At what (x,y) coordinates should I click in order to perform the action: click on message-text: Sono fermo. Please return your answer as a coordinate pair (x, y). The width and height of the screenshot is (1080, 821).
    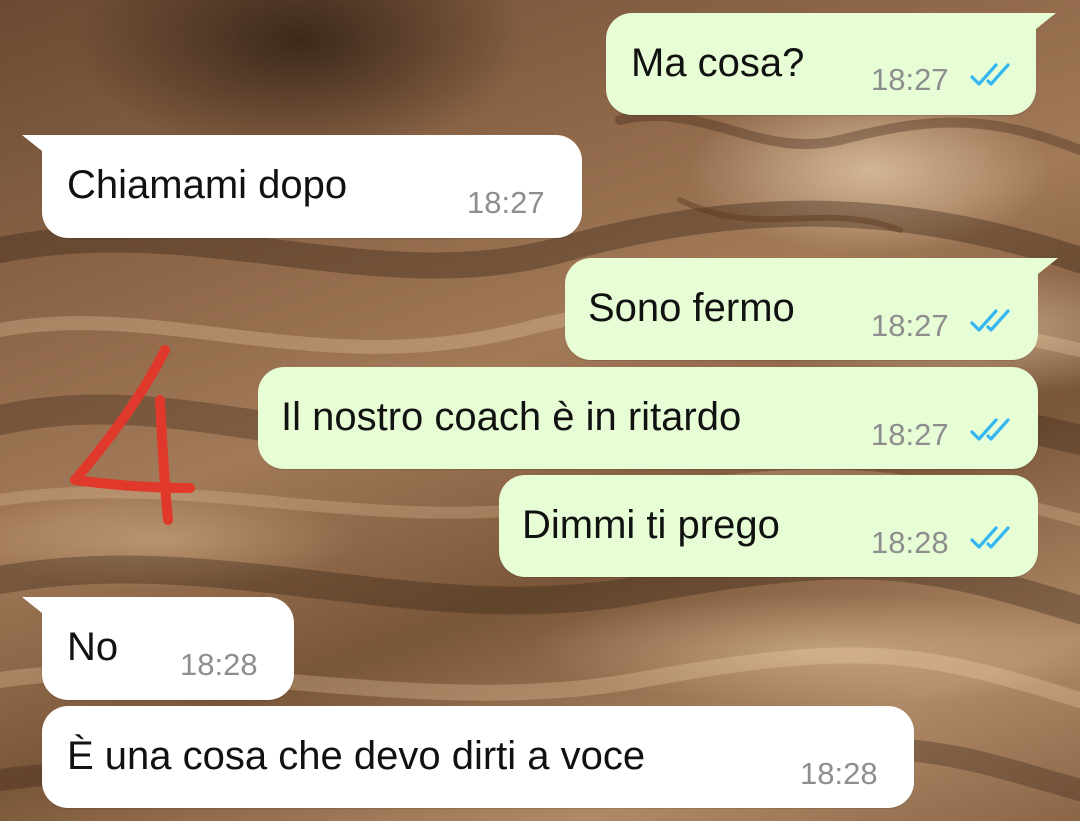
    Looking at the image, I should click on (691, 308).